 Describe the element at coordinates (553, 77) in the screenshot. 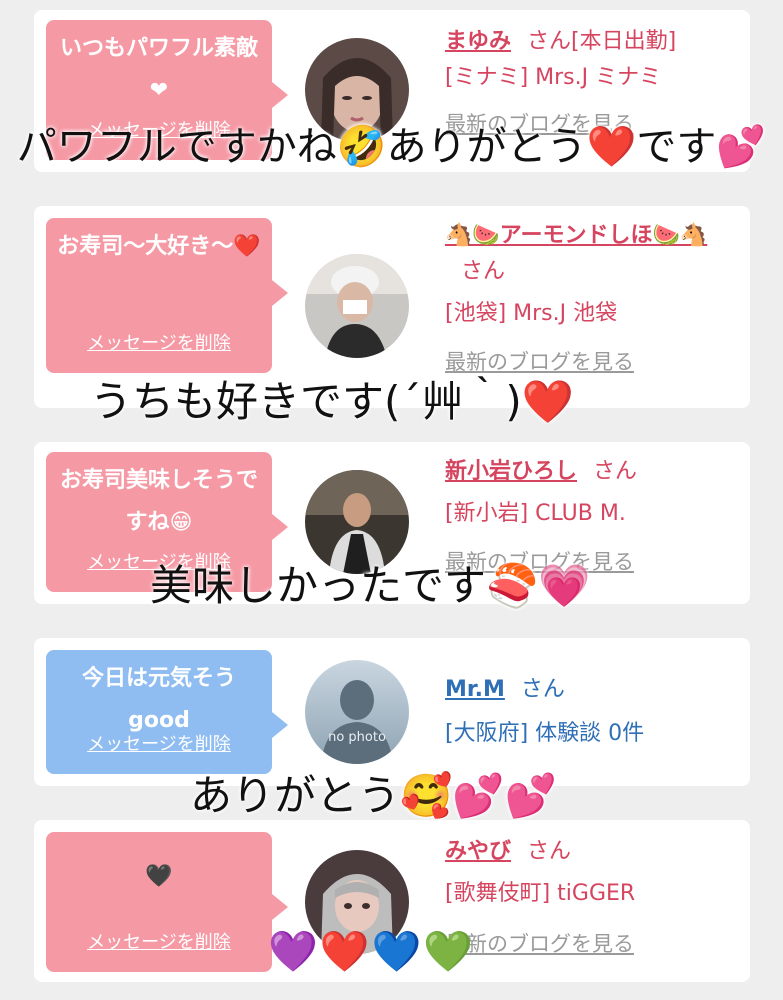

I see `user-shop: [ミナミ] Mrs.J ミナミ` at that location.